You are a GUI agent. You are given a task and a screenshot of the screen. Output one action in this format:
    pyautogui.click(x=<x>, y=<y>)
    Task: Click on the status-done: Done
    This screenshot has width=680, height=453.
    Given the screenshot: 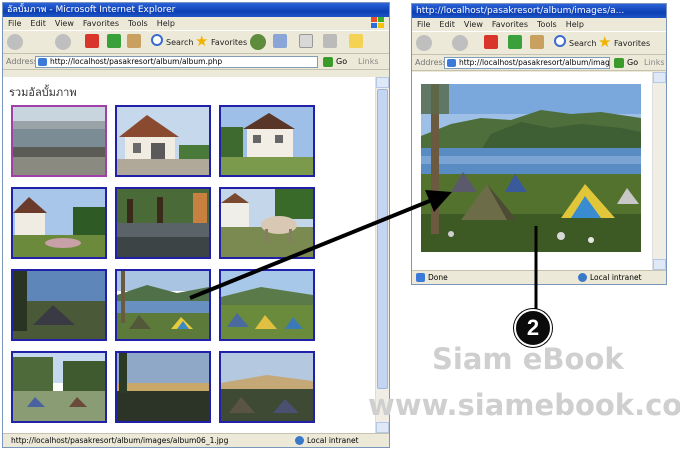 What is the action you would take?
    pyautogui.click(x=438, y=277)
    